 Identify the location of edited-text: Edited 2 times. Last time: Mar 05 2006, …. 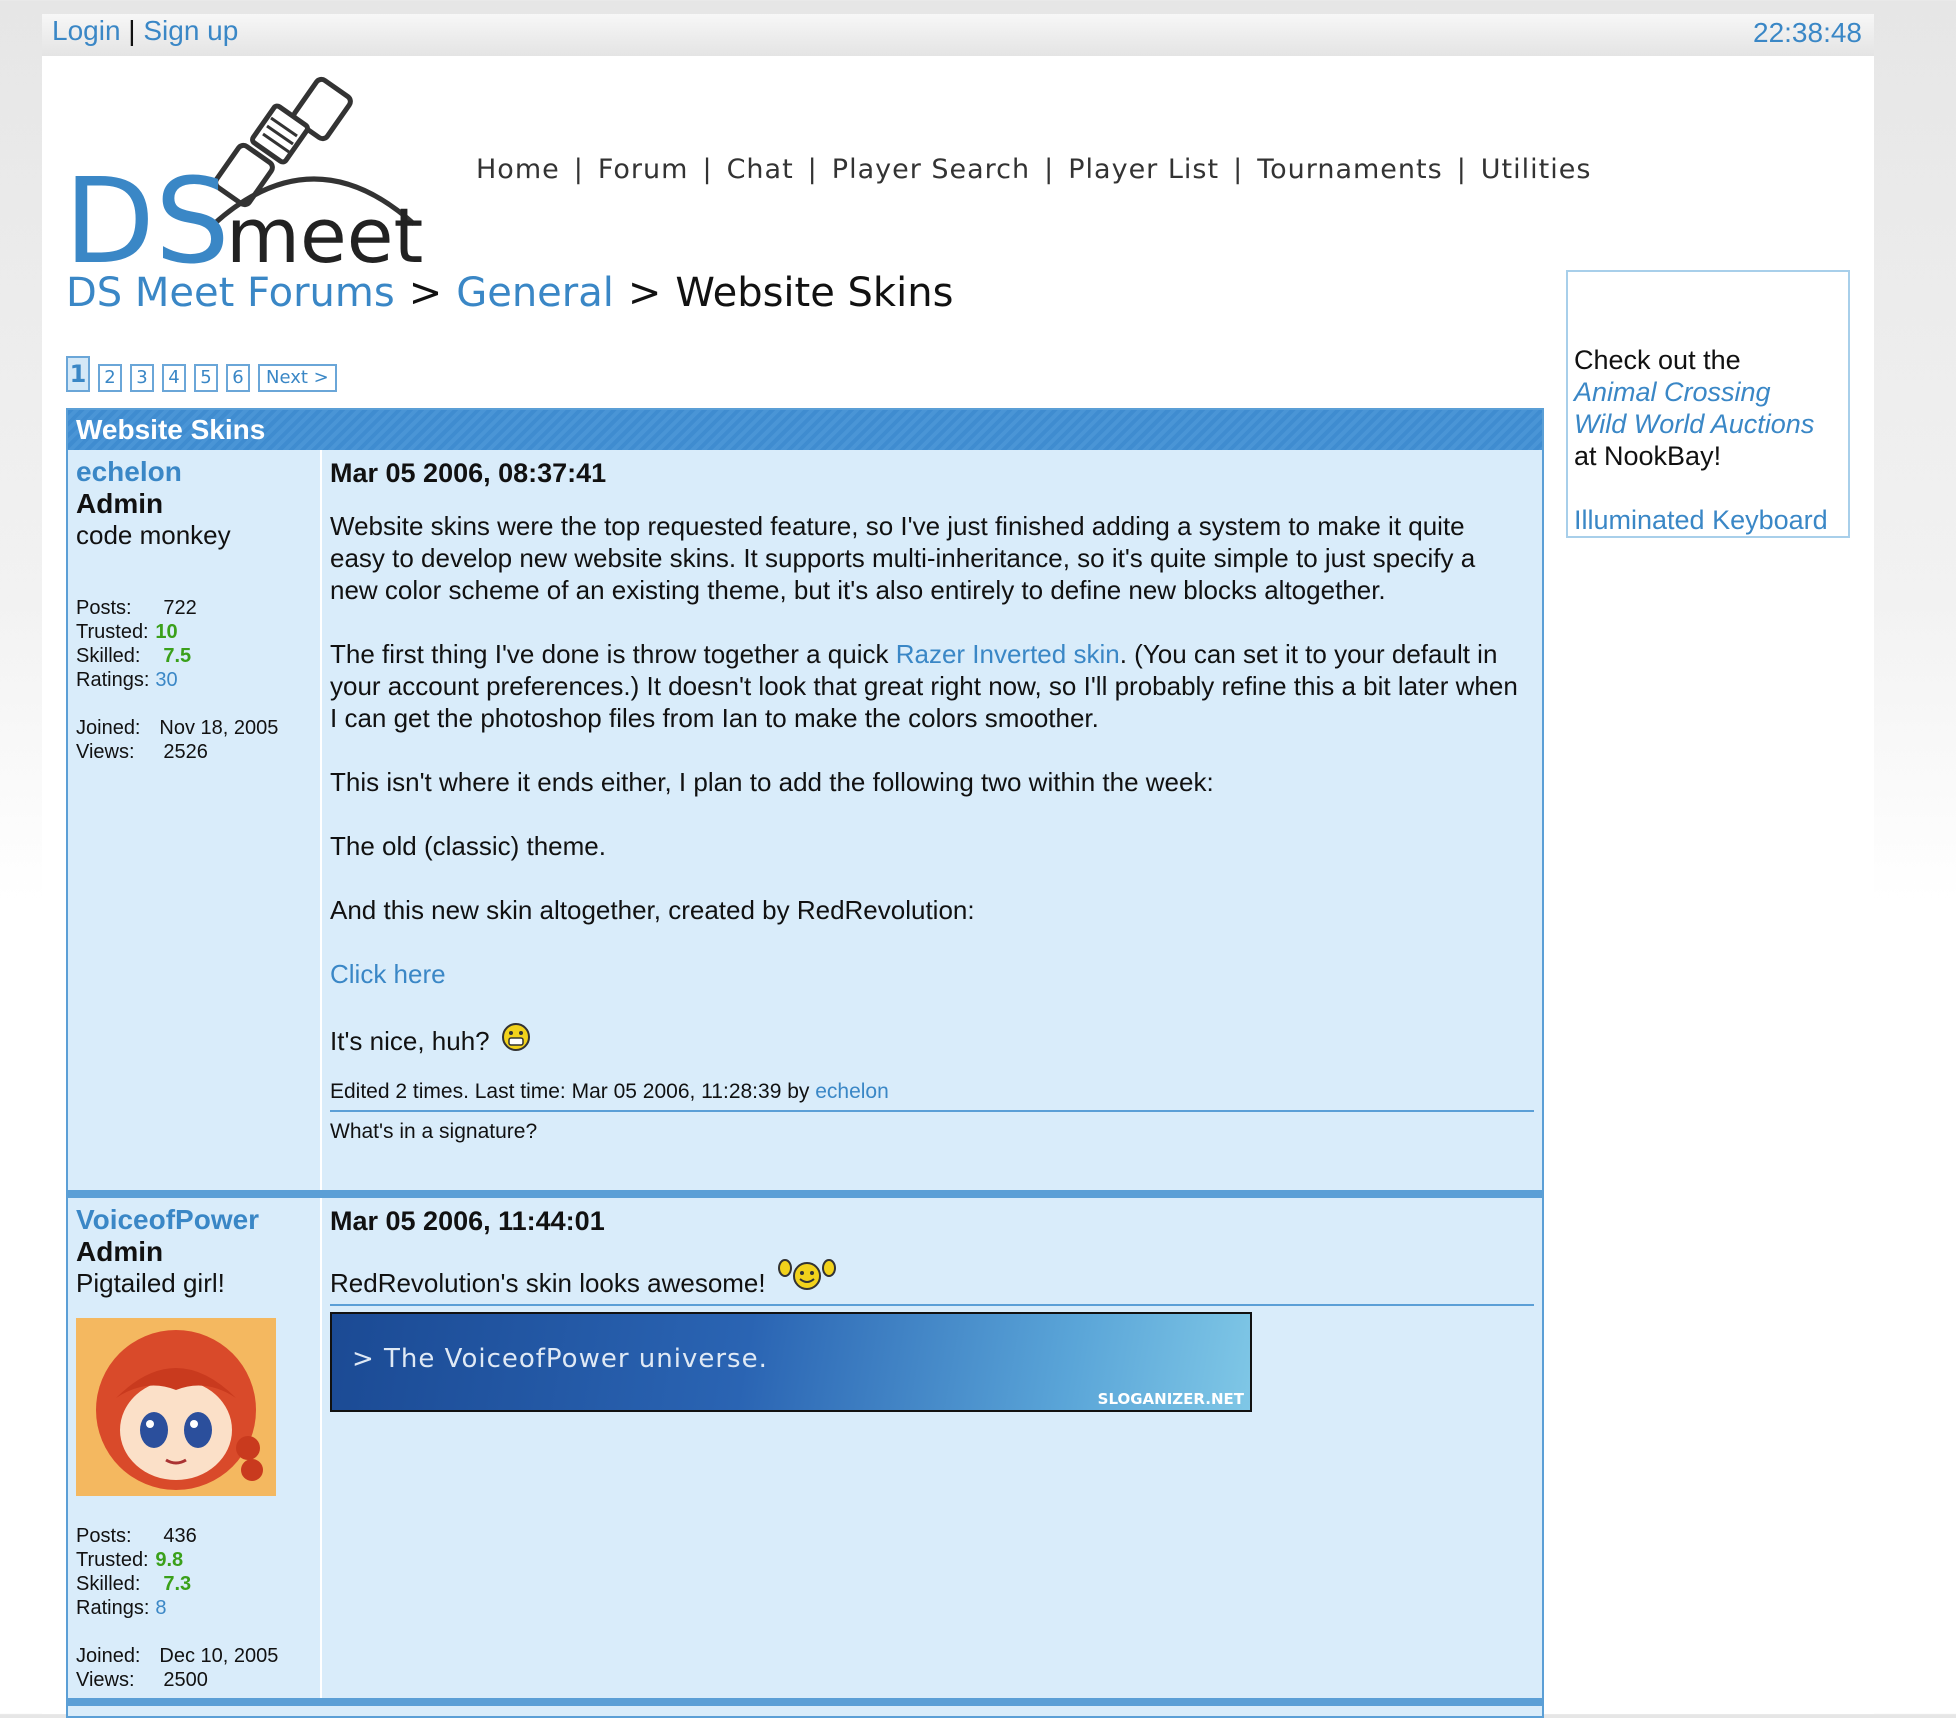
(573, 1091).